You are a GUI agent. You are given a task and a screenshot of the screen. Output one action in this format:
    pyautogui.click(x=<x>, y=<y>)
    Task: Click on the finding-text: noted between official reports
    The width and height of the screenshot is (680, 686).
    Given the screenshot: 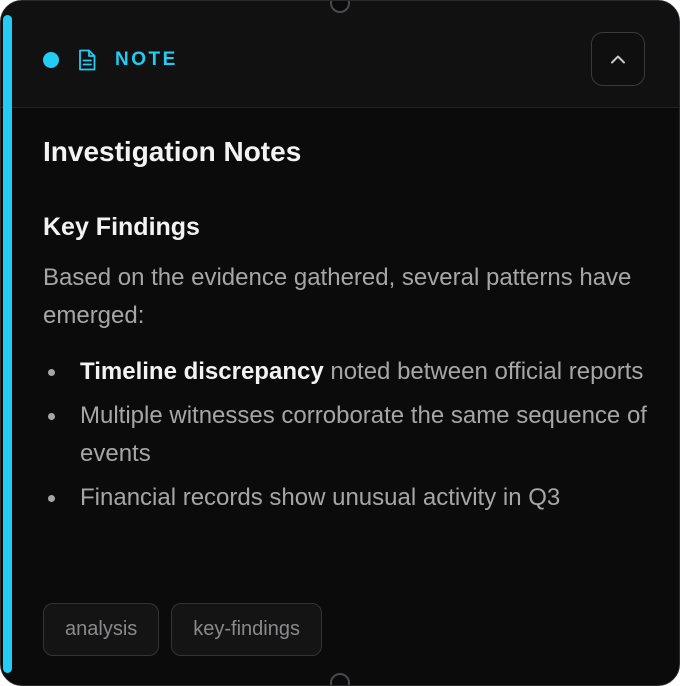 What is the action you would take?
    pyautogui.click(x=483, y=371)
    